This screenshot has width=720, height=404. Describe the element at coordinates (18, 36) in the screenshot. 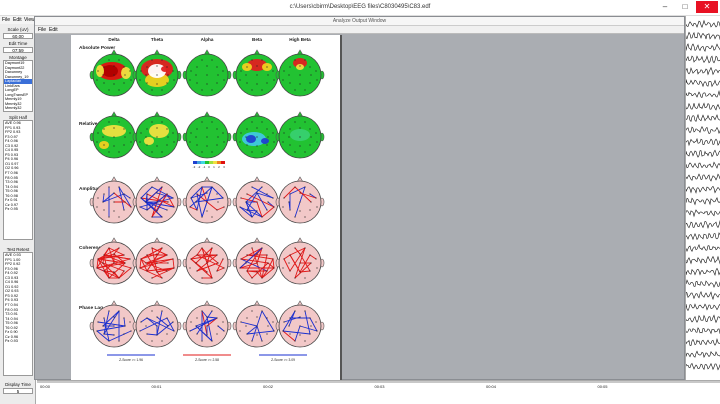

I see `scale-input: 60.00` at that location.